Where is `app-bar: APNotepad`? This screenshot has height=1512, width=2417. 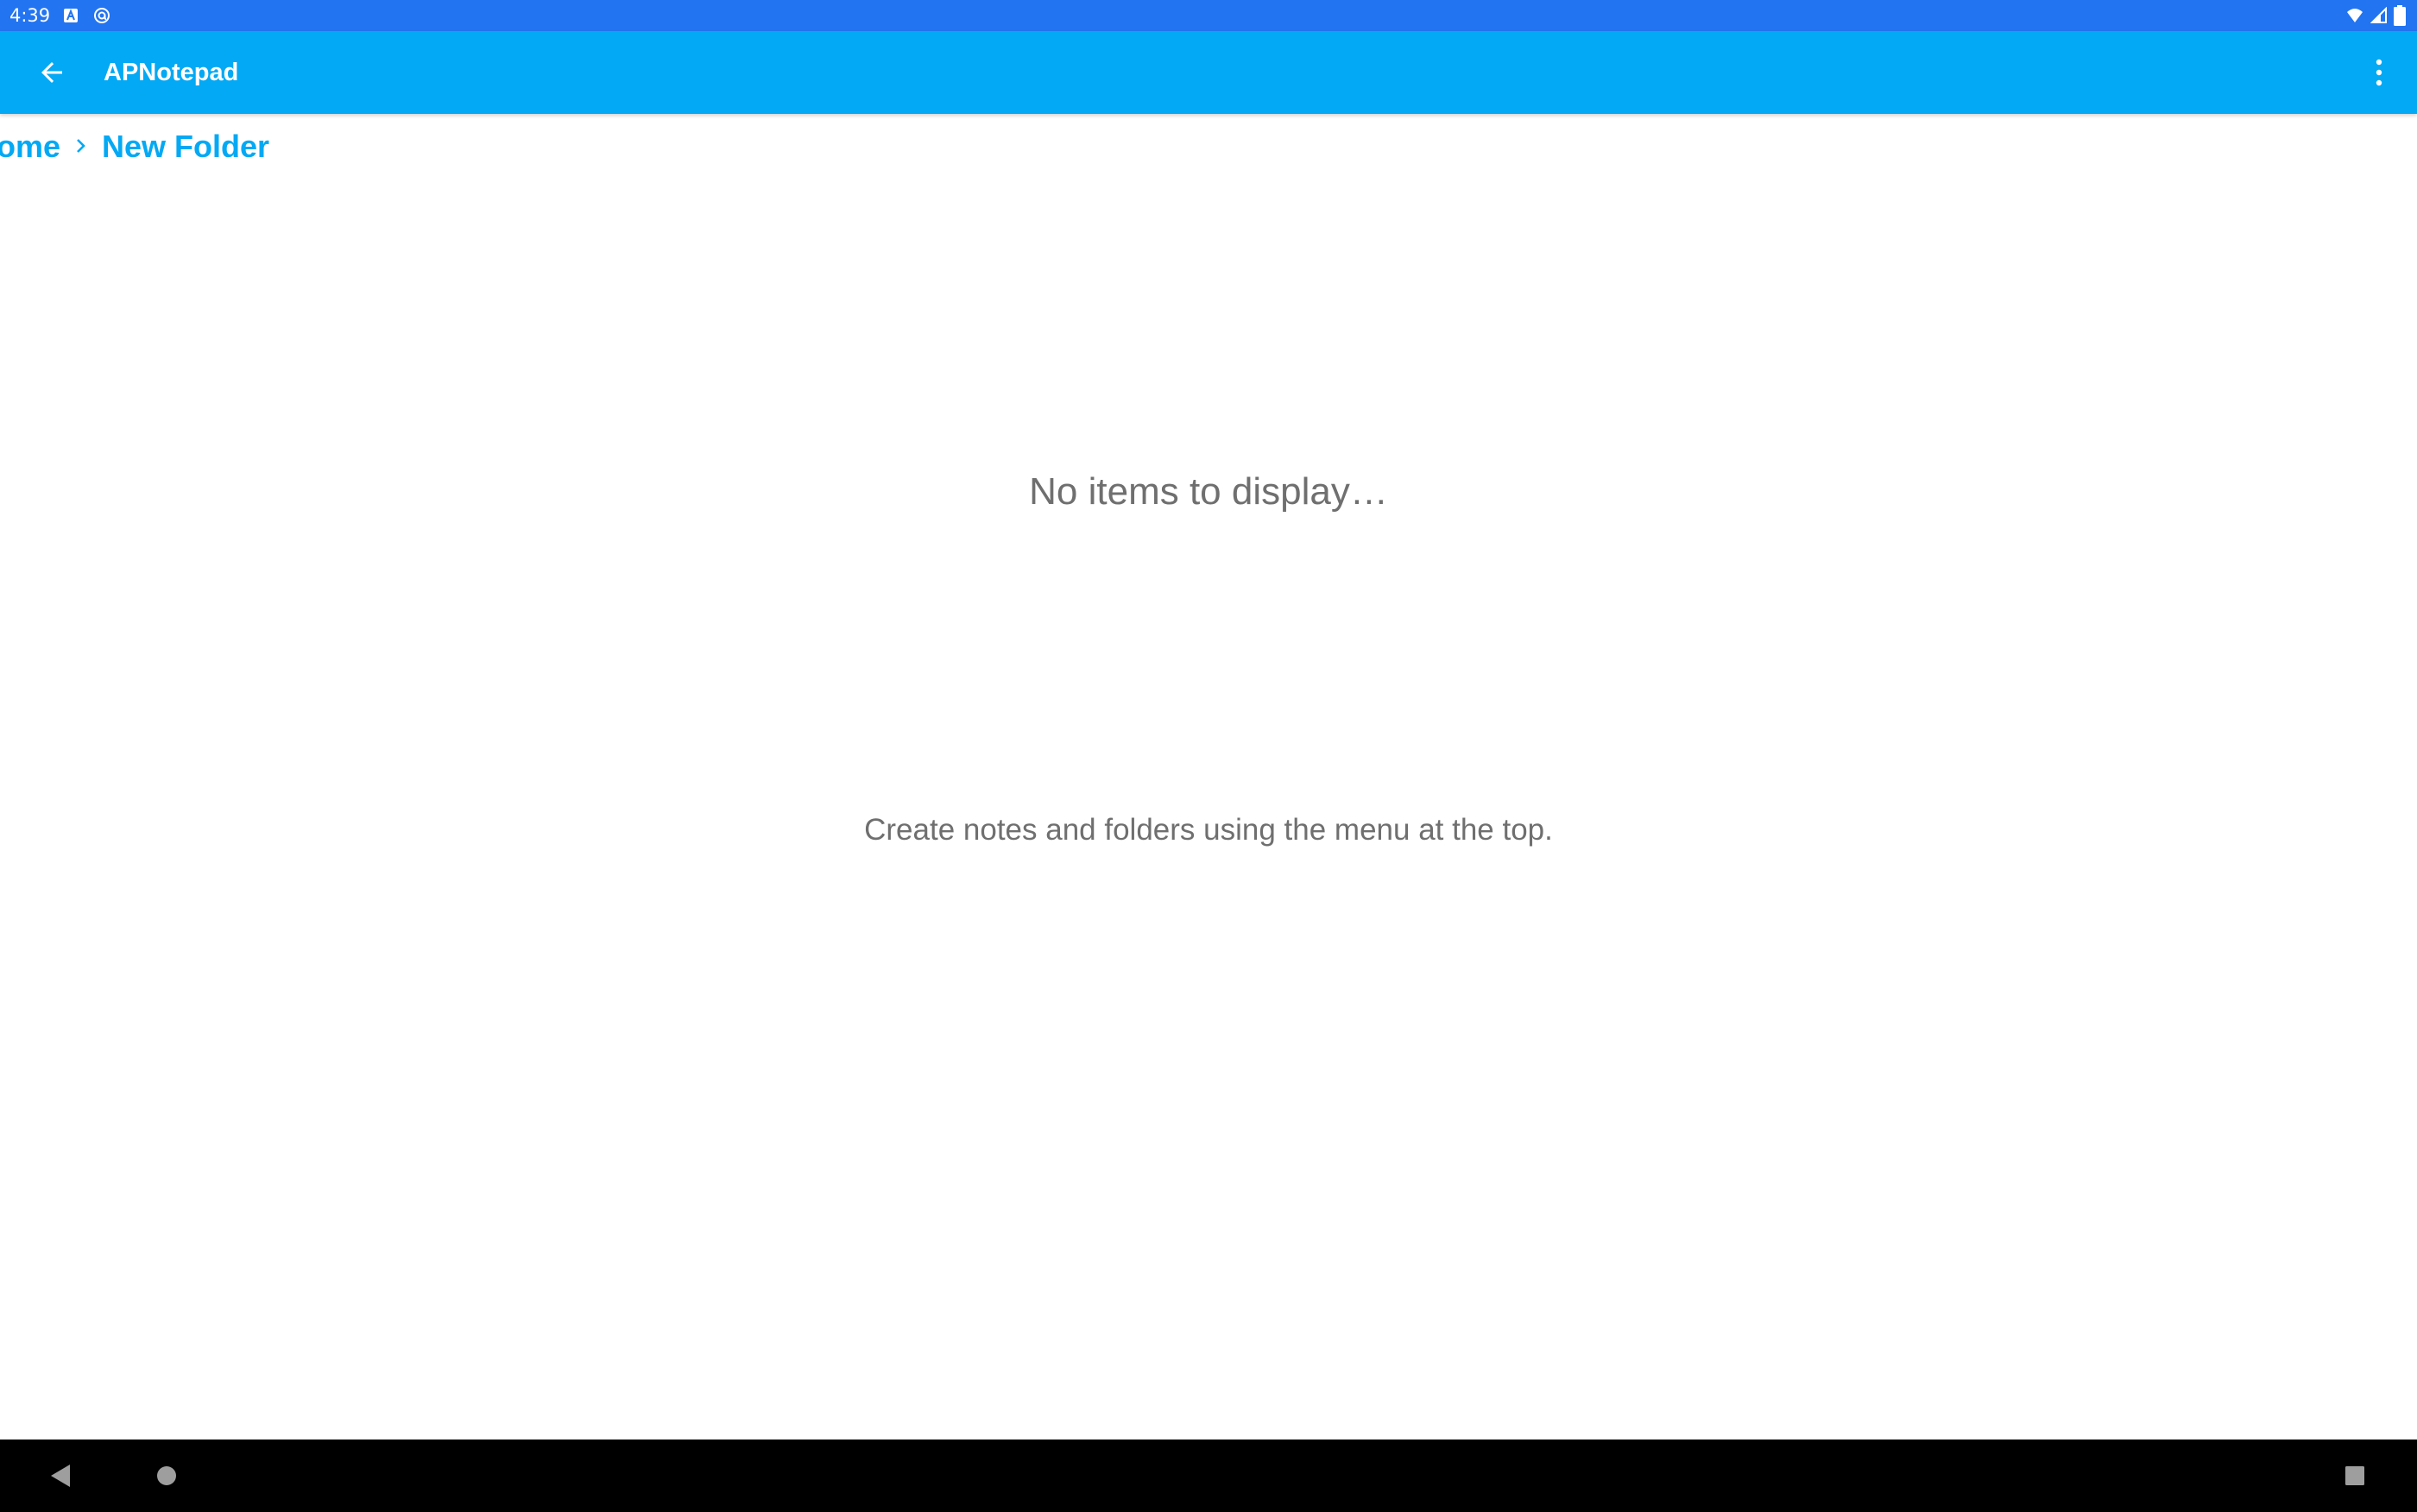 app-bar: APNotepad is located at coordinates (1208, 73).